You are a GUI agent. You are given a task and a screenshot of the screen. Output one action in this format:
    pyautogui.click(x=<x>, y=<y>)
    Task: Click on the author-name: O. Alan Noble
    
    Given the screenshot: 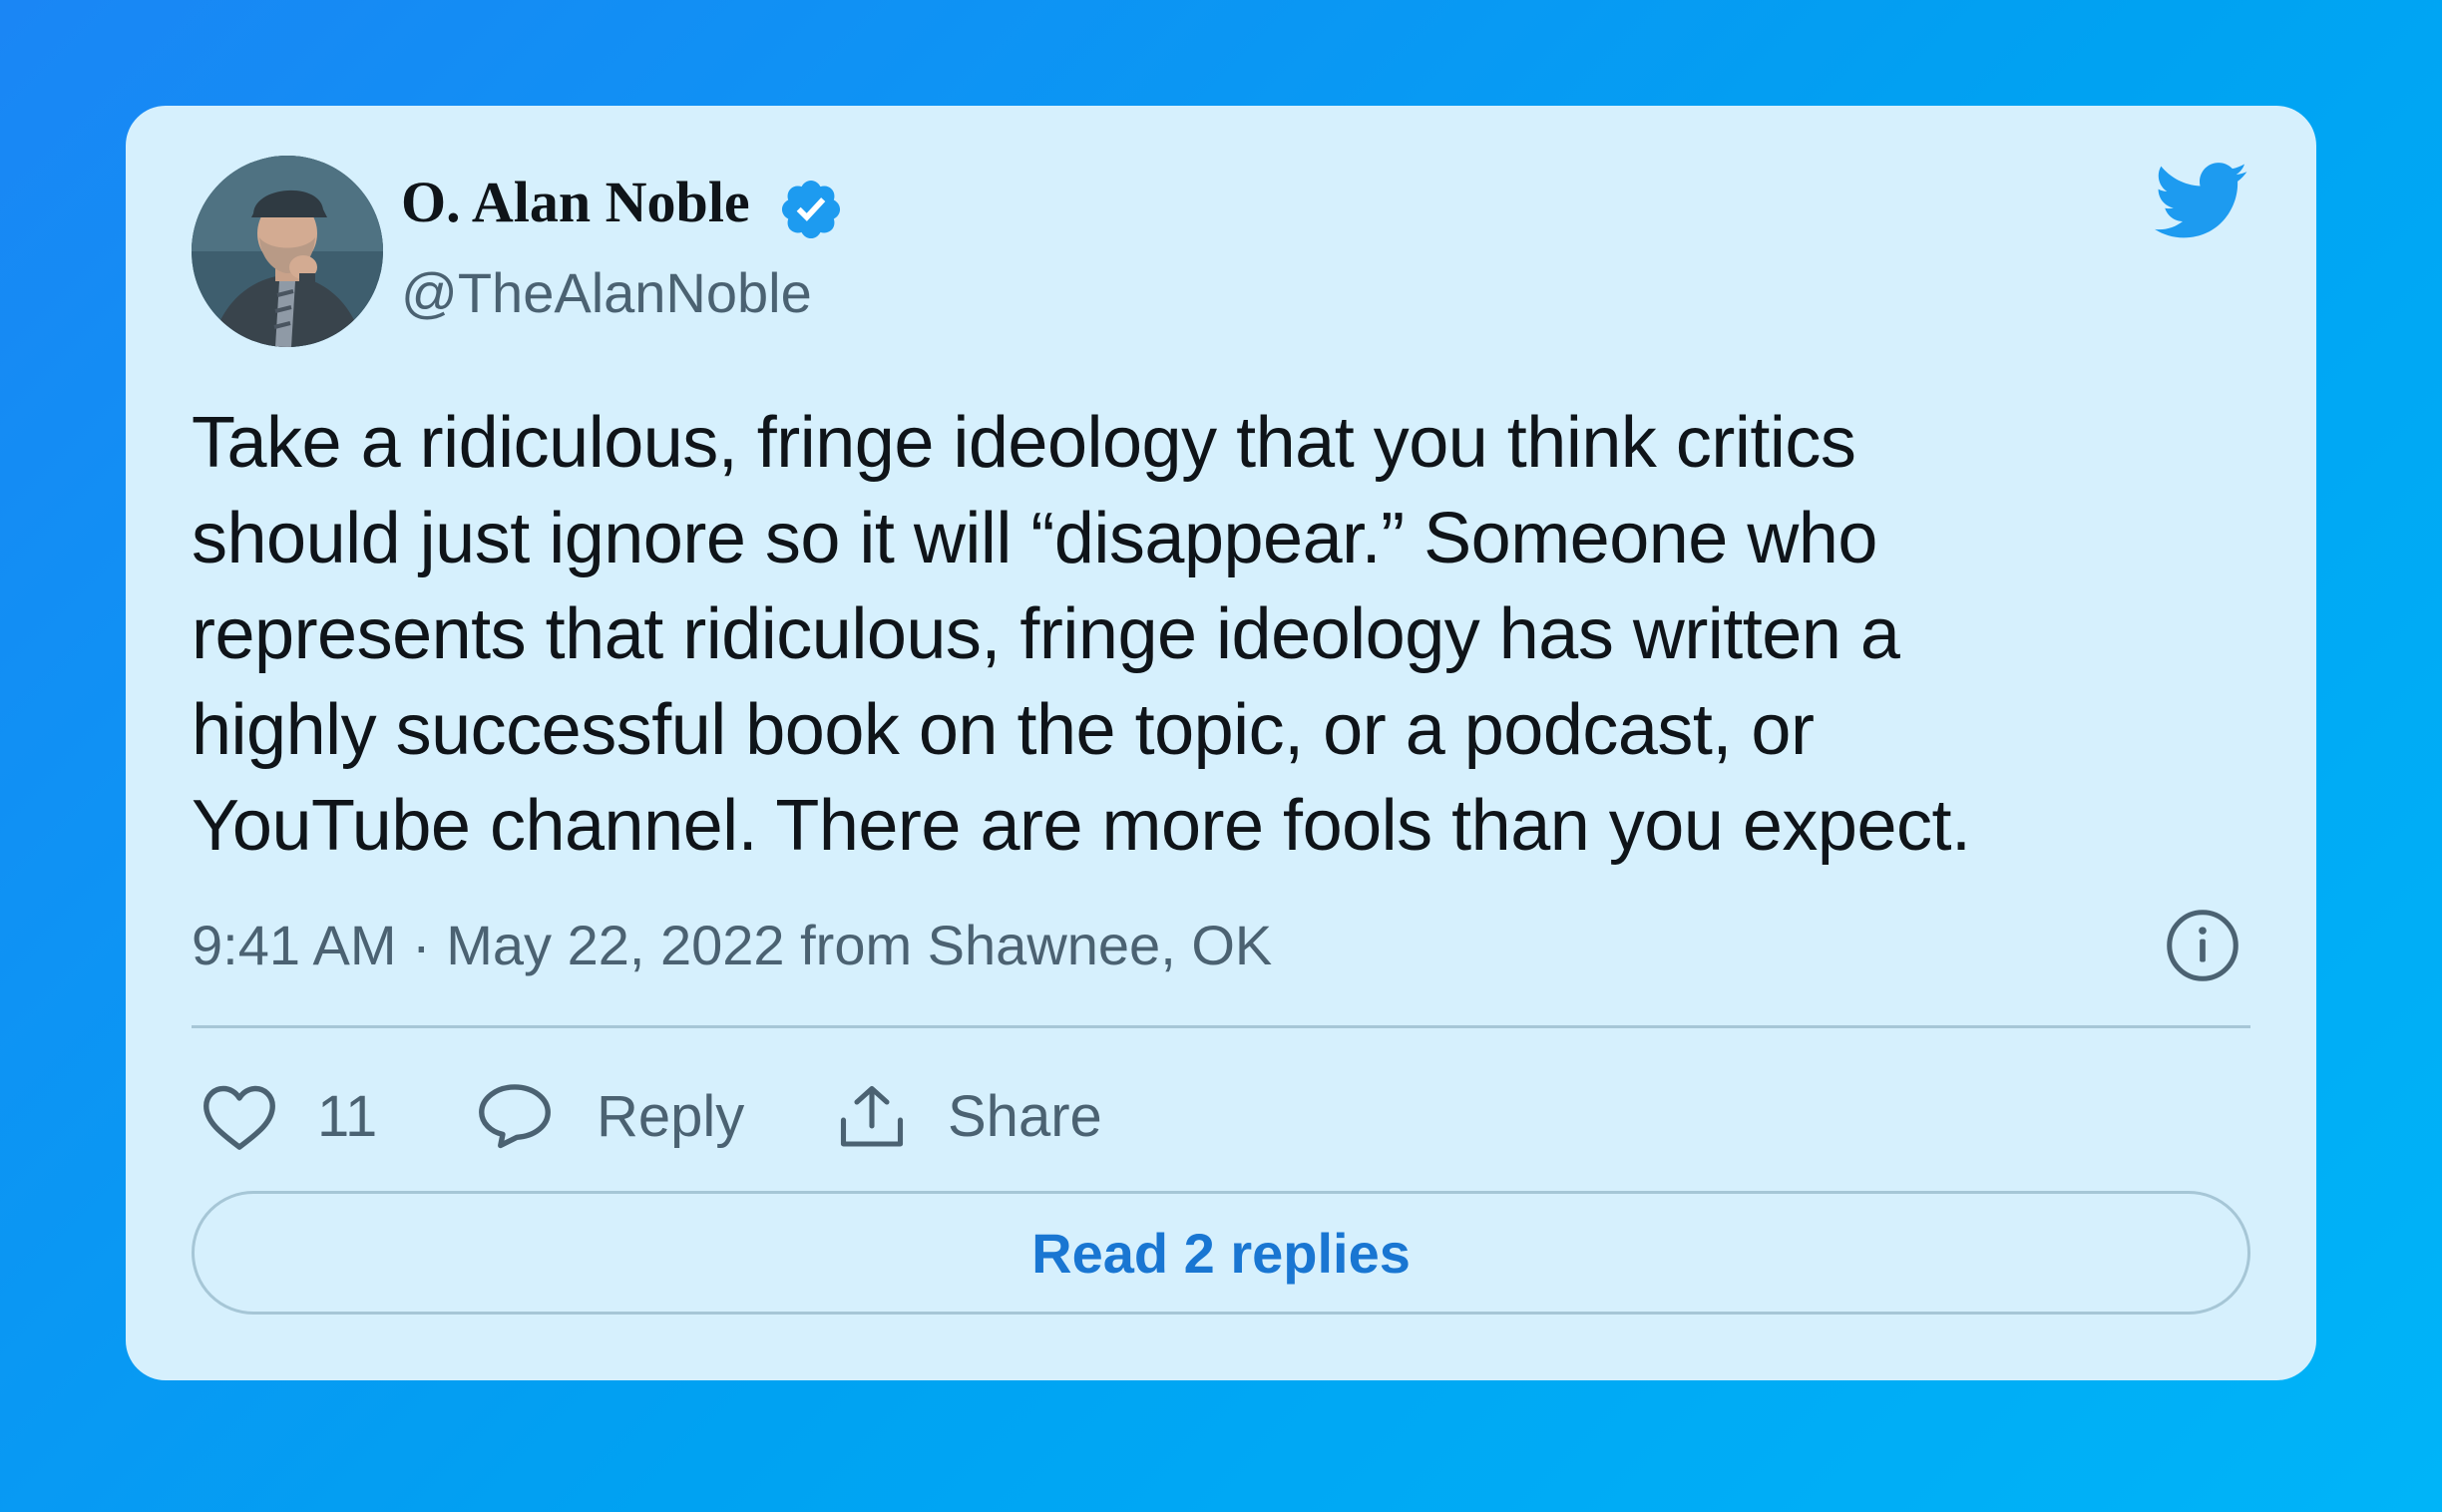 What is the action you would take?
    pyautogui.click(x=576, y=202)
    